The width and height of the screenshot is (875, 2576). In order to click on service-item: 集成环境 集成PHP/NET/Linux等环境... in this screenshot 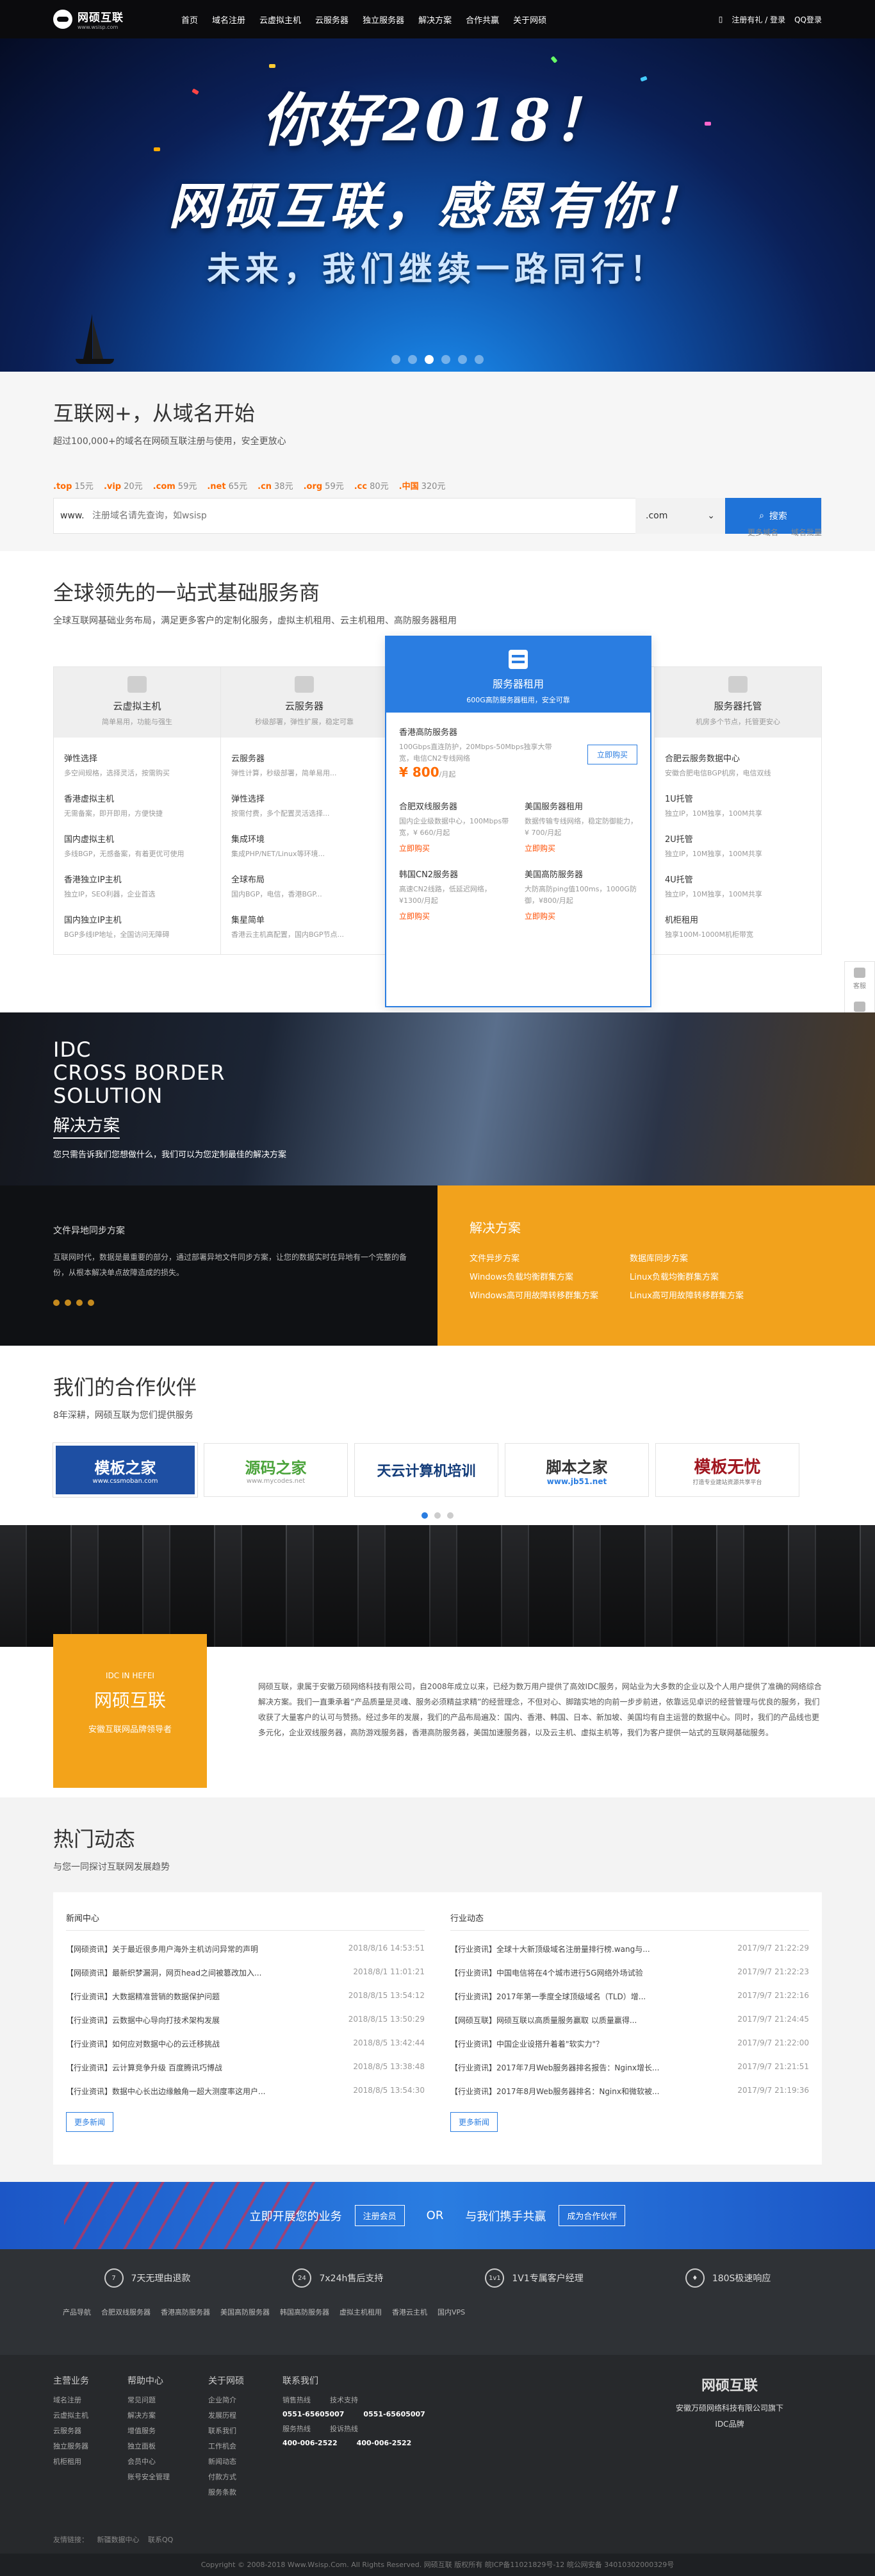, I will do `click(304, 845)`.